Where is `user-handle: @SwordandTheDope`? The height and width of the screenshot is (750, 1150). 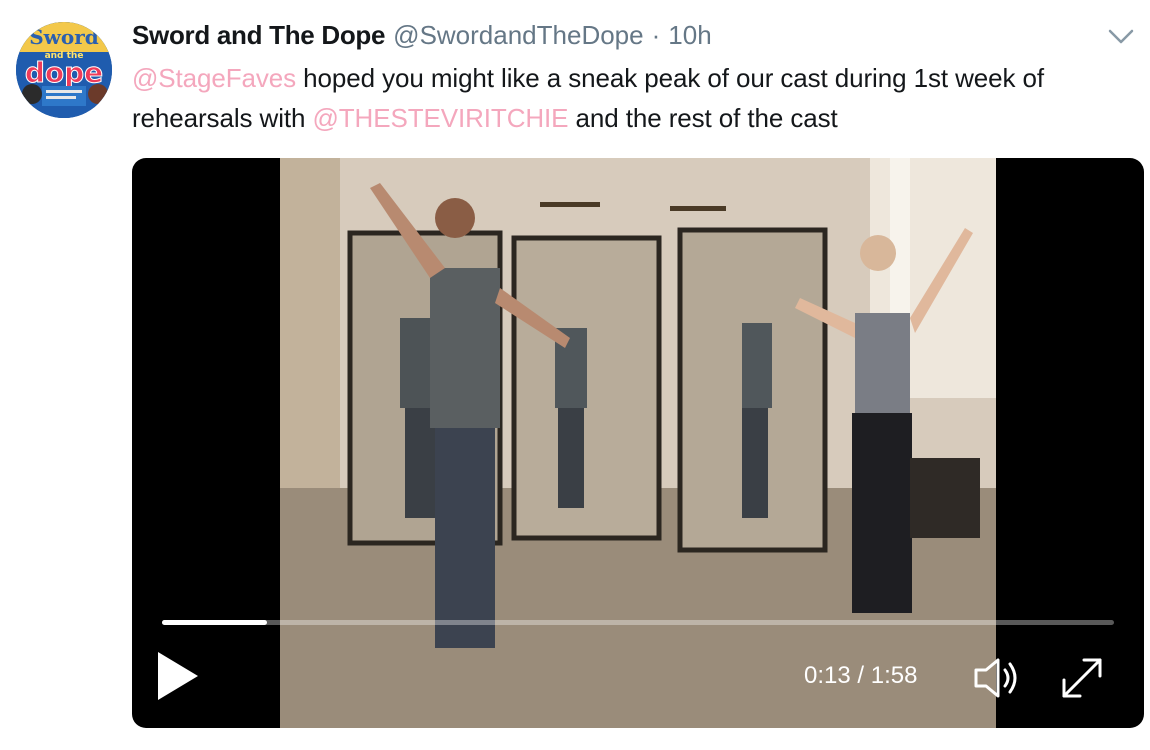 user-handle: @SwordandTheDope is located at coordinates (518, 35).